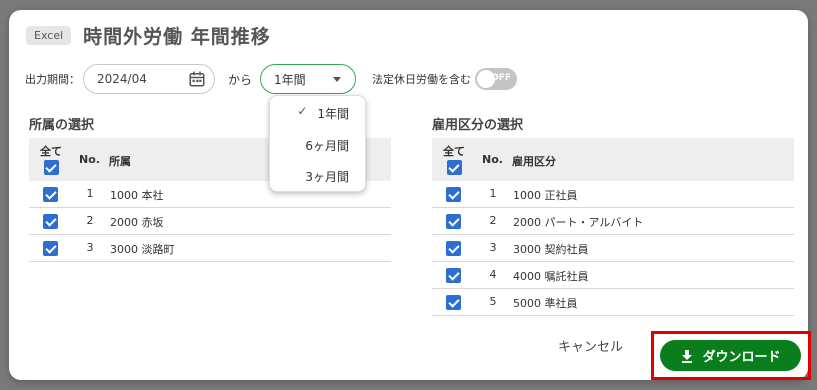  I want to click on download-button: ダウンロード, so click(730, 355).